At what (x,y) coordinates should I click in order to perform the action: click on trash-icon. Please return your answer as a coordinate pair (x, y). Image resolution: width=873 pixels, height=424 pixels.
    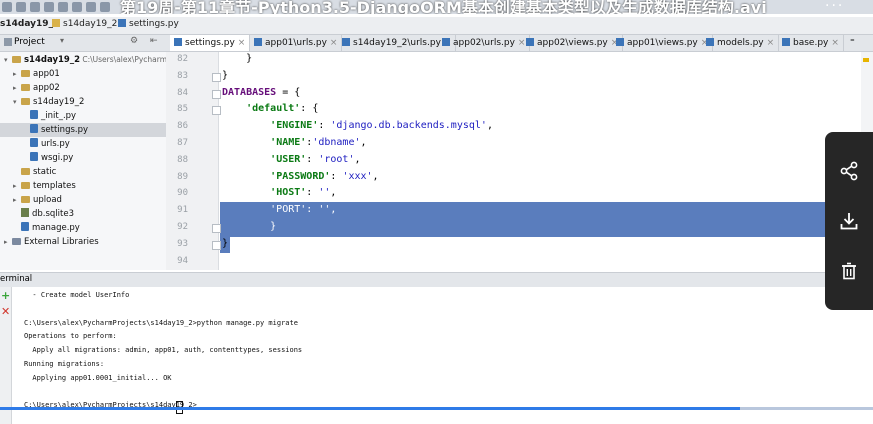
    Looking at the image, I should click on (849, 271).